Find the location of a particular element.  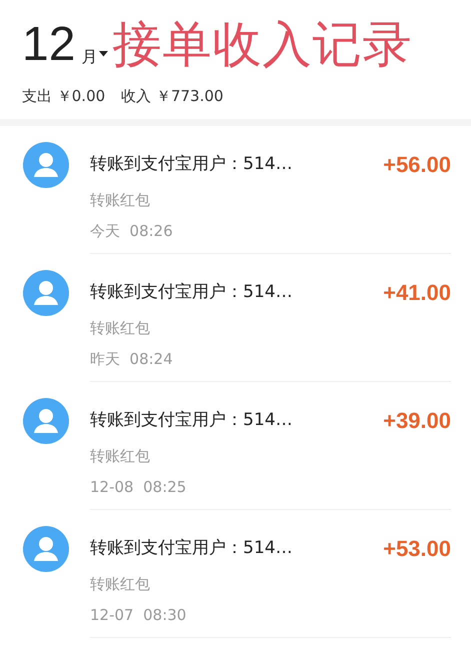

record-time: 12-08 08:25 is located at coordinates (139, 487).